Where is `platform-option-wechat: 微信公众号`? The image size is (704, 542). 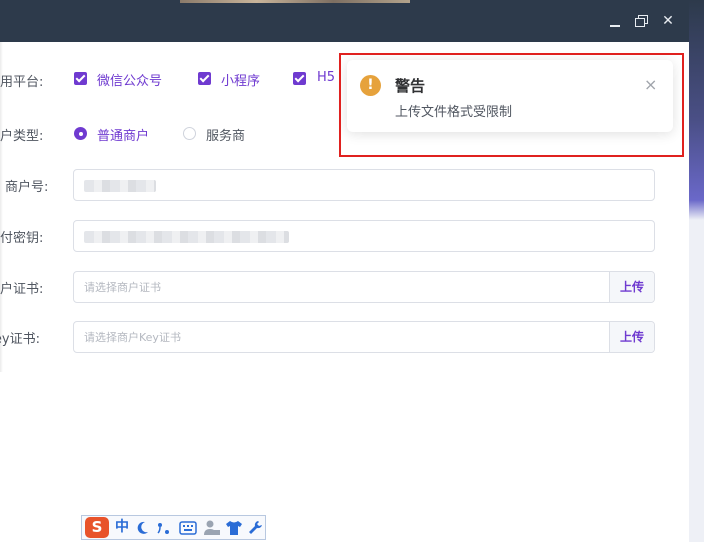
platform-option-wechat: 微信公众号 is located at coordinates (129, 79).